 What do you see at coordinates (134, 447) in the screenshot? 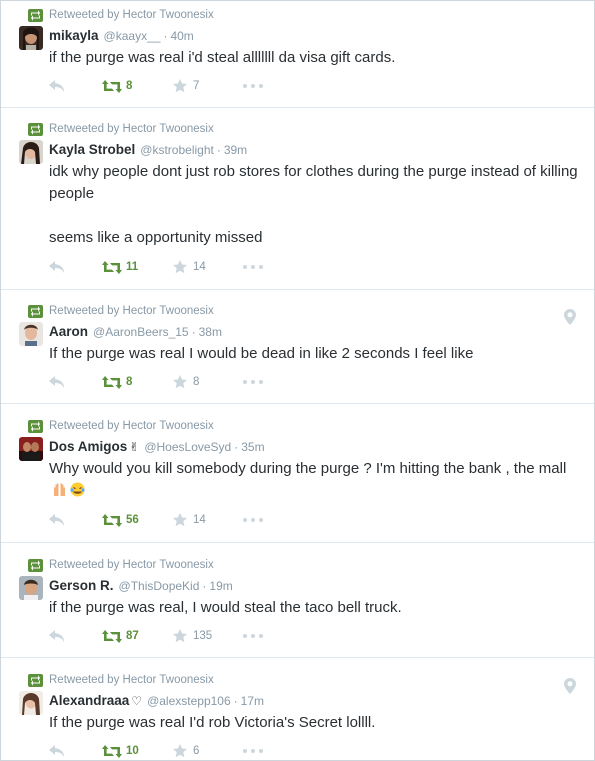
I see `name-emoji: ✌` at bounding box center [134, 447].